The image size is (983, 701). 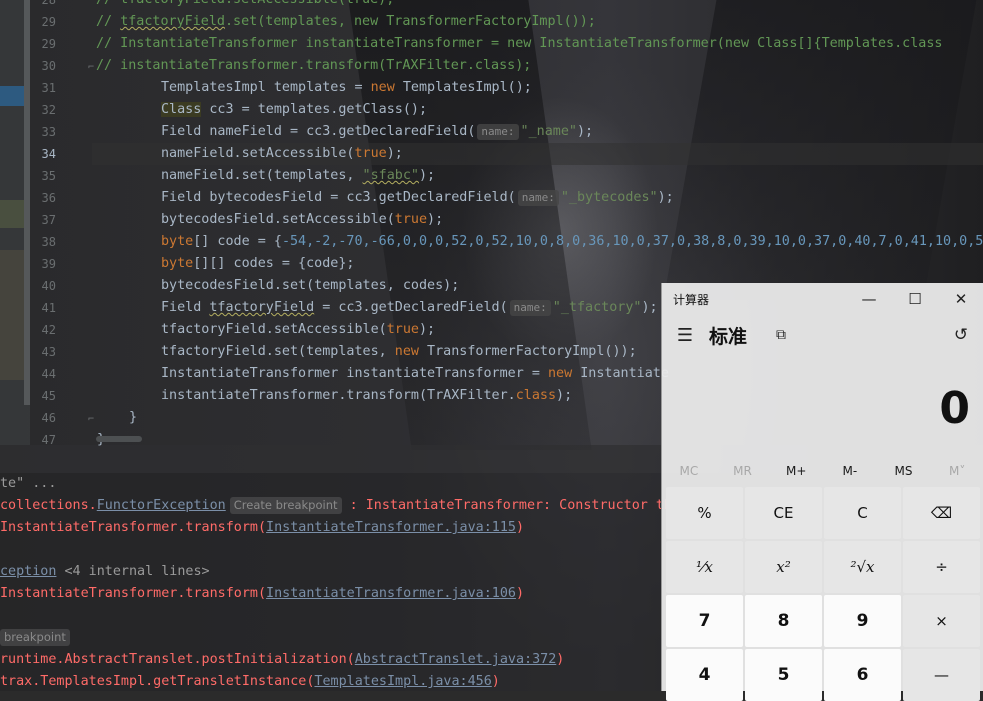 I want to click on calculator-header: ☰ 标准 ⧉ ↺, so click(x=822, y=335).